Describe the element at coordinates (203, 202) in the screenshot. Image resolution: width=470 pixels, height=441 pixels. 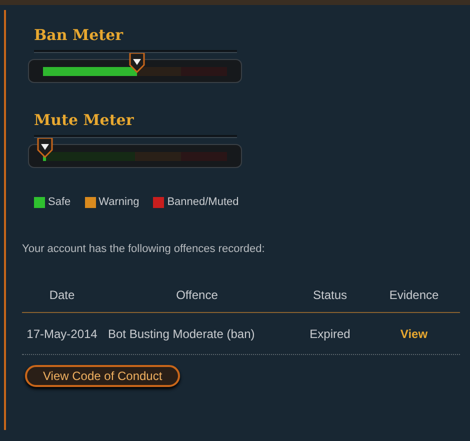
I see `legend-label: Banned/Muted` at that location.